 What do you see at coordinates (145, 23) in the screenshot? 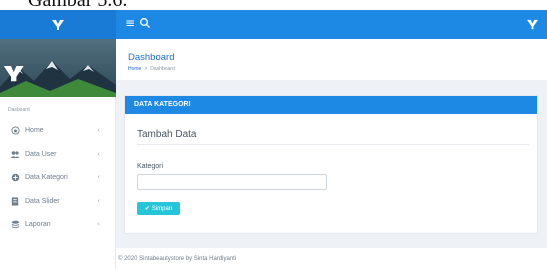
I see `search-icon` at bounding box center [145, 23].